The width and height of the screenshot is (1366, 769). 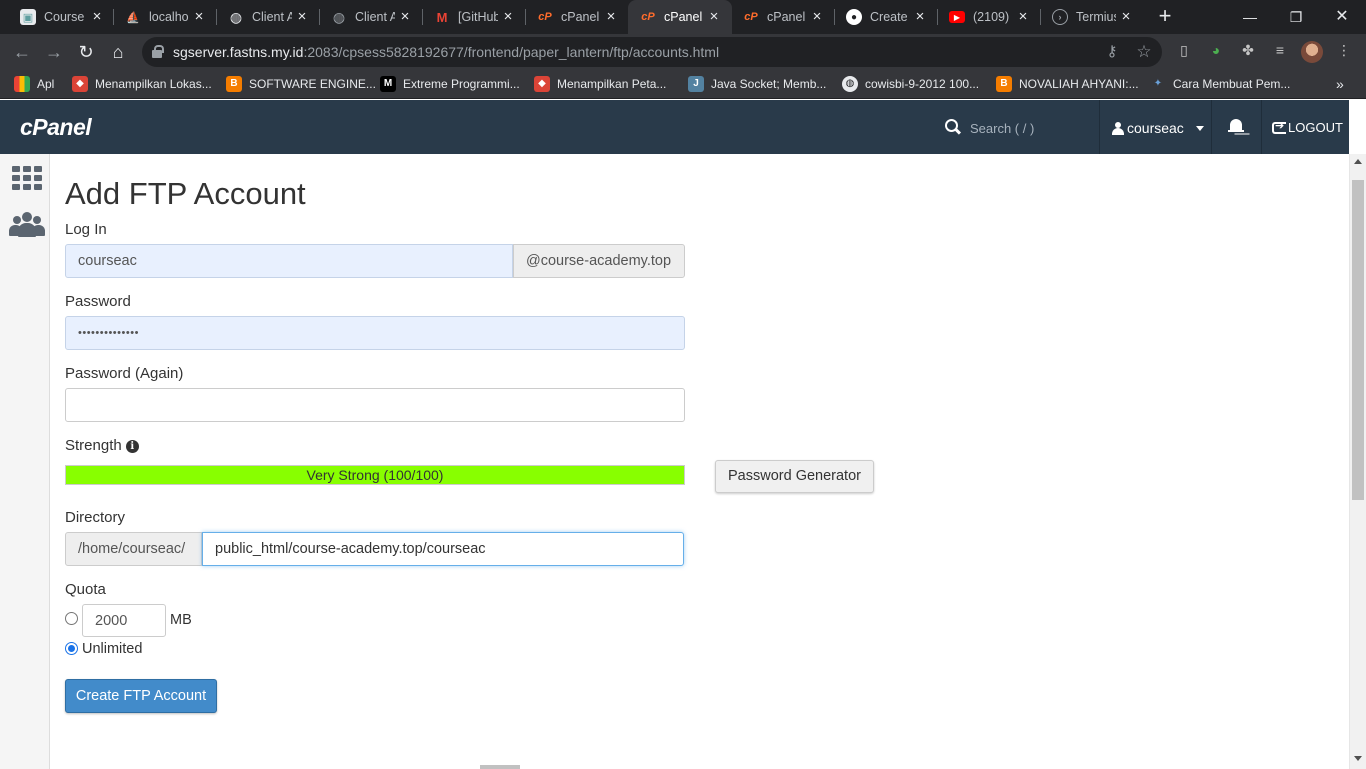 I want to click on restore-icon: ❐, so click(x=1296, y=17).